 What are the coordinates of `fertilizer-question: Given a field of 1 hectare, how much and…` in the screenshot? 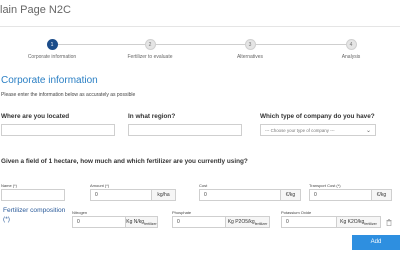 It's located at (124, 161).